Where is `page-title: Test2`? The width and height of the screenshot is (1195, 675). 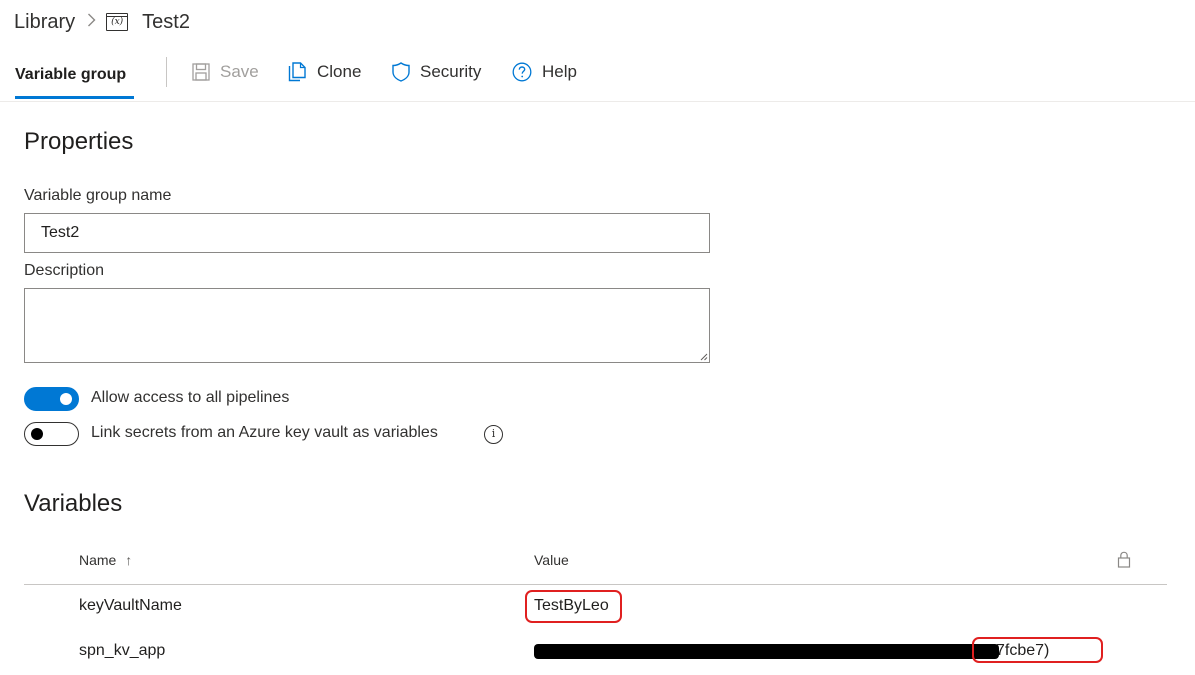
page-title: Test2 is located at coordinates (166, 21).